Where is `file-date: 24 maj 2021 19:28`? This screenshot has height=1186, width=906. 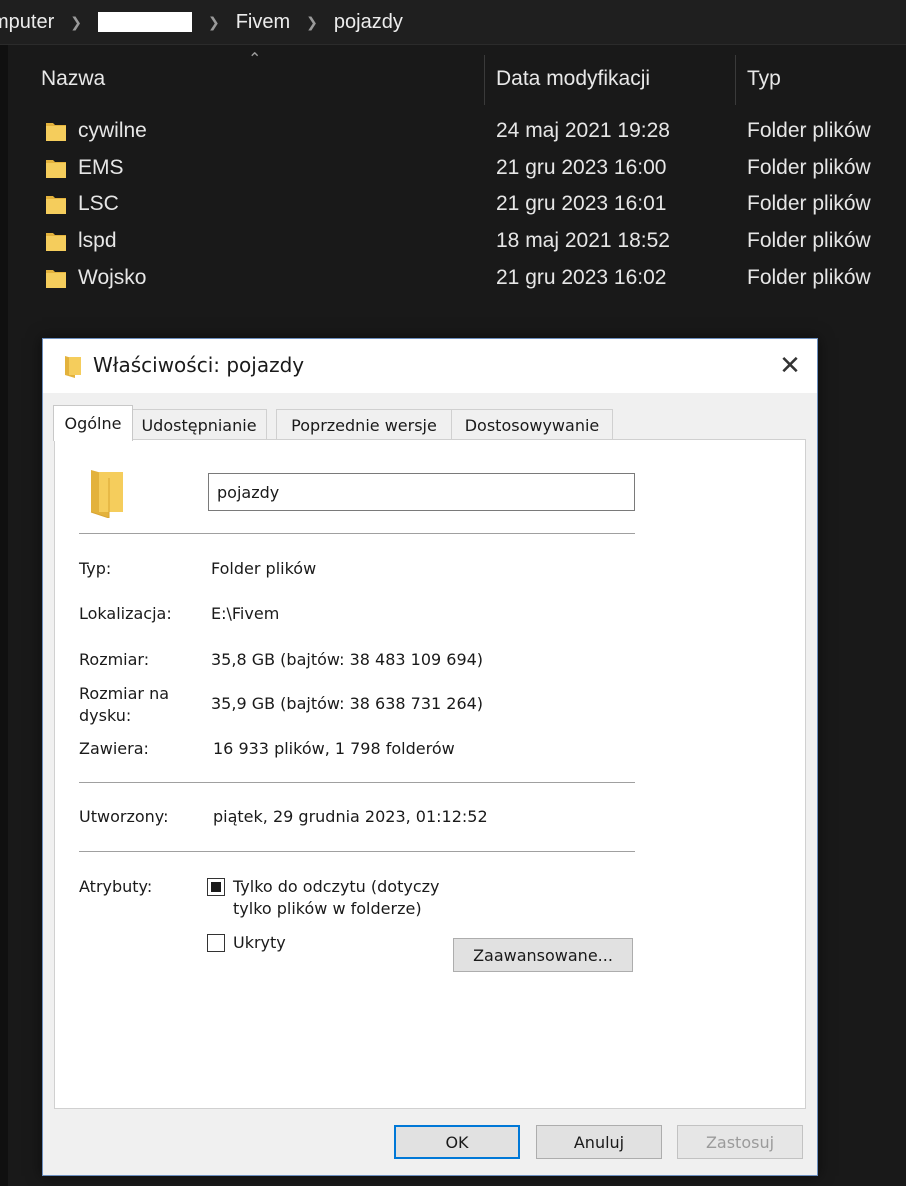 file-date: 24 maj 2021 19:28 is located at coordinates (583, 130).